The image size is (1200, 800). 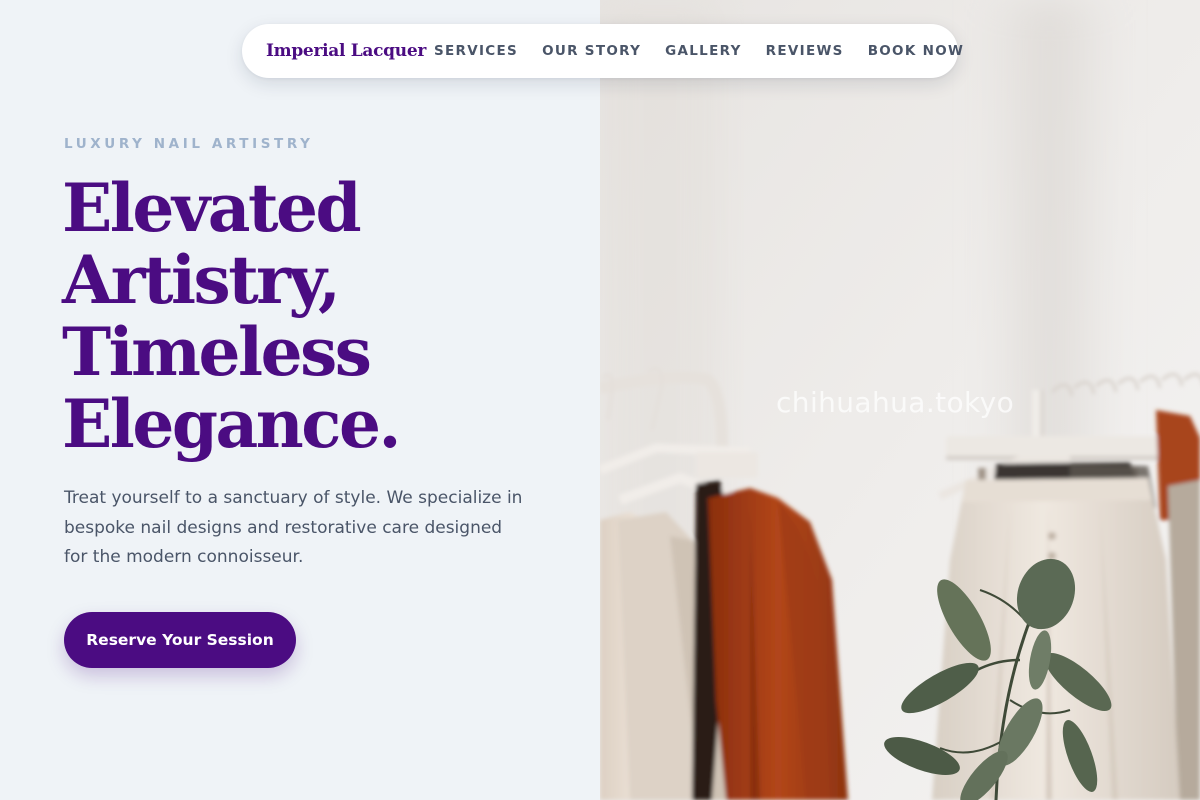 I want to click on nav-link-our-story: OUR STORY, so click(x=591, y=51).